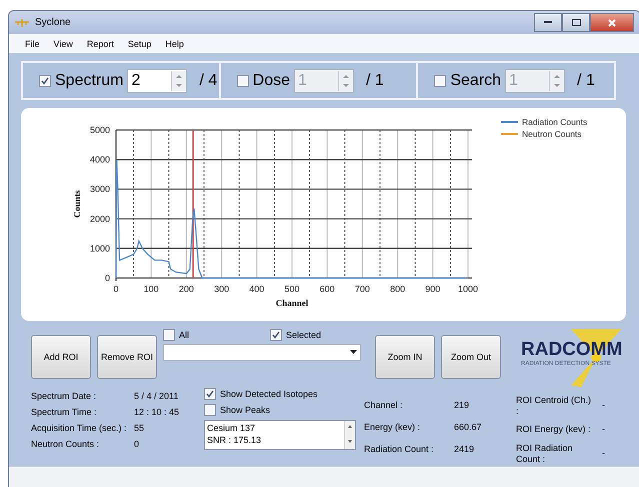  What do you see at coordinates (432, 289) in the screenshot?
I see `x-tick-label: 900` at bounding box center [432, 289].